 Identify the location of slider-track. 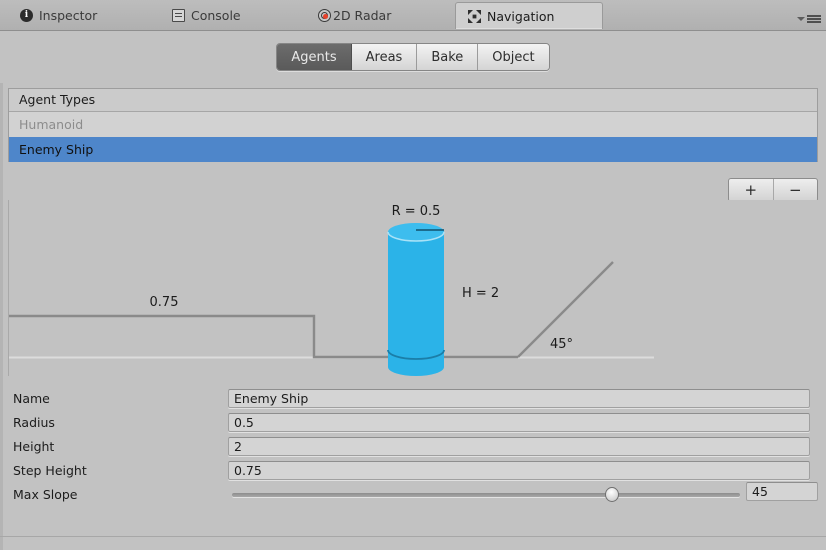
(486, 494).